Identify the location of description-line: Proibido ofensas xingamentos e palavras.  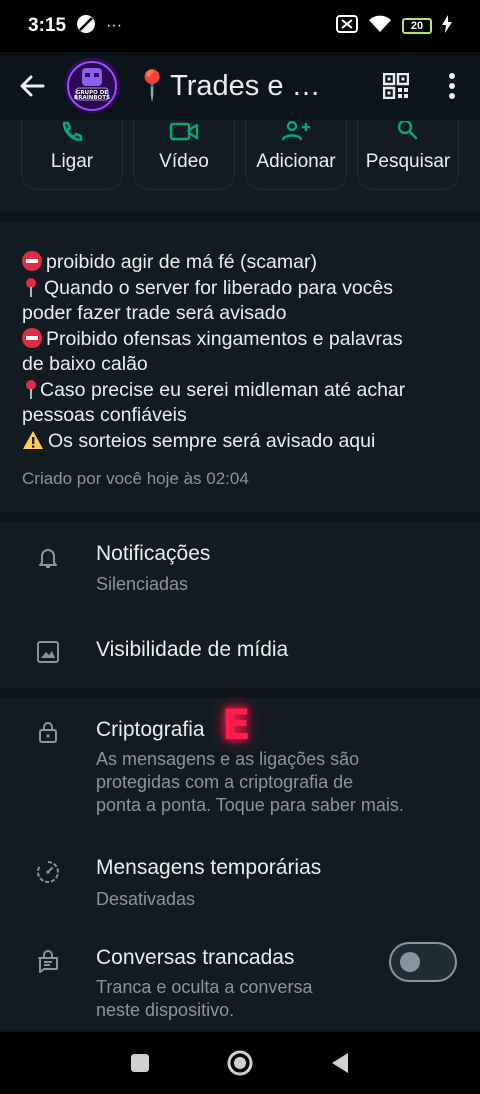
(240, 340).